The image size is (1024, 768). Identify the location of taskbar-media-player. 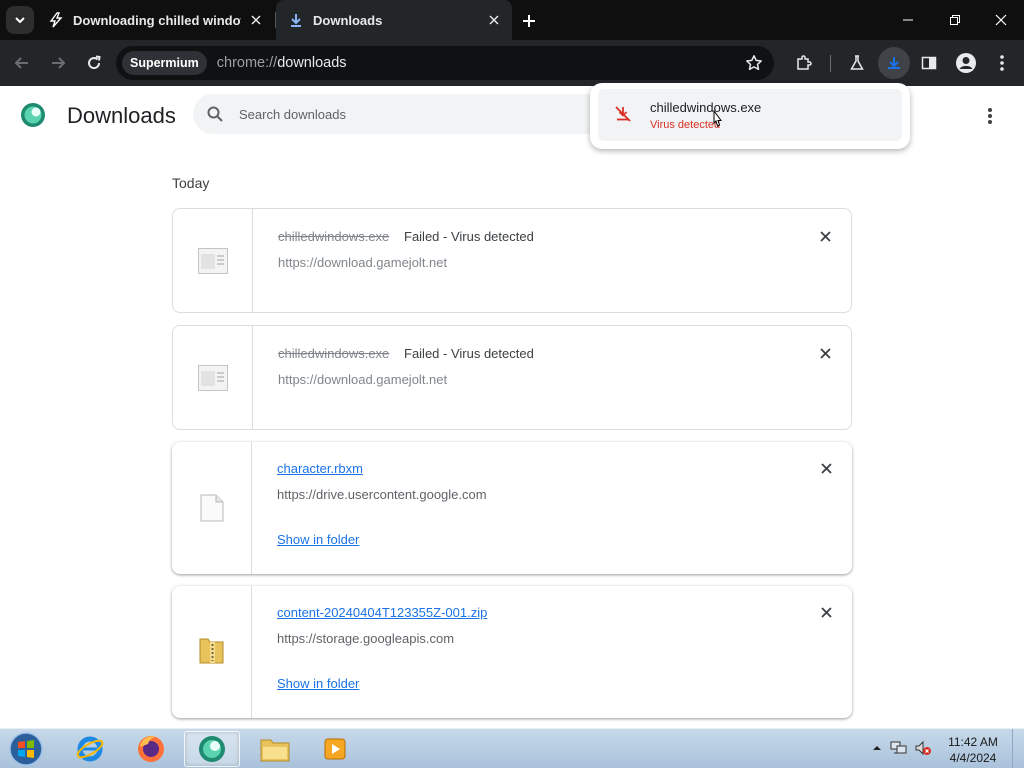
(336, 749).